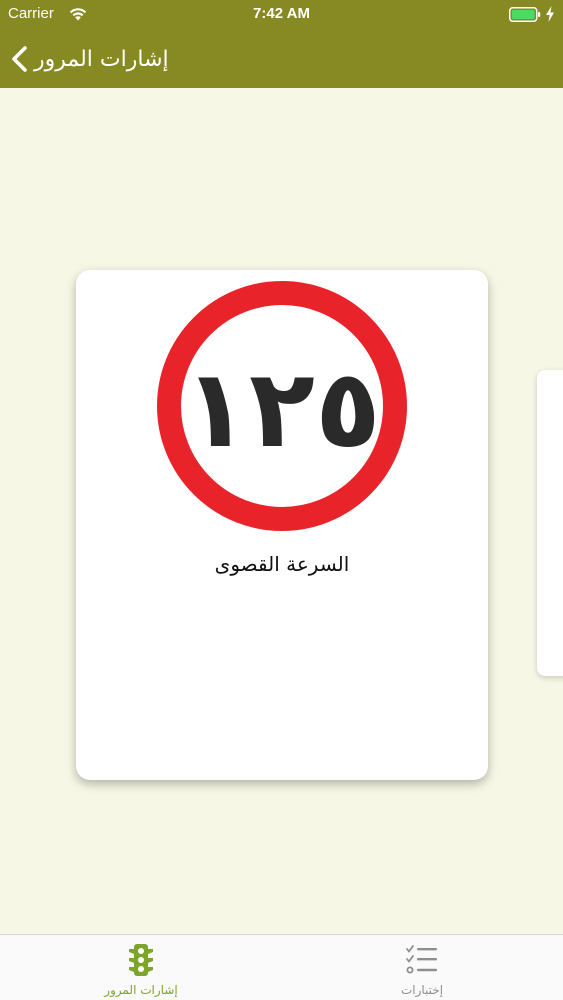 The image size is (563, 1000). I want to click on status-bar: Carrier 7:42 AM, so click(281, 15).